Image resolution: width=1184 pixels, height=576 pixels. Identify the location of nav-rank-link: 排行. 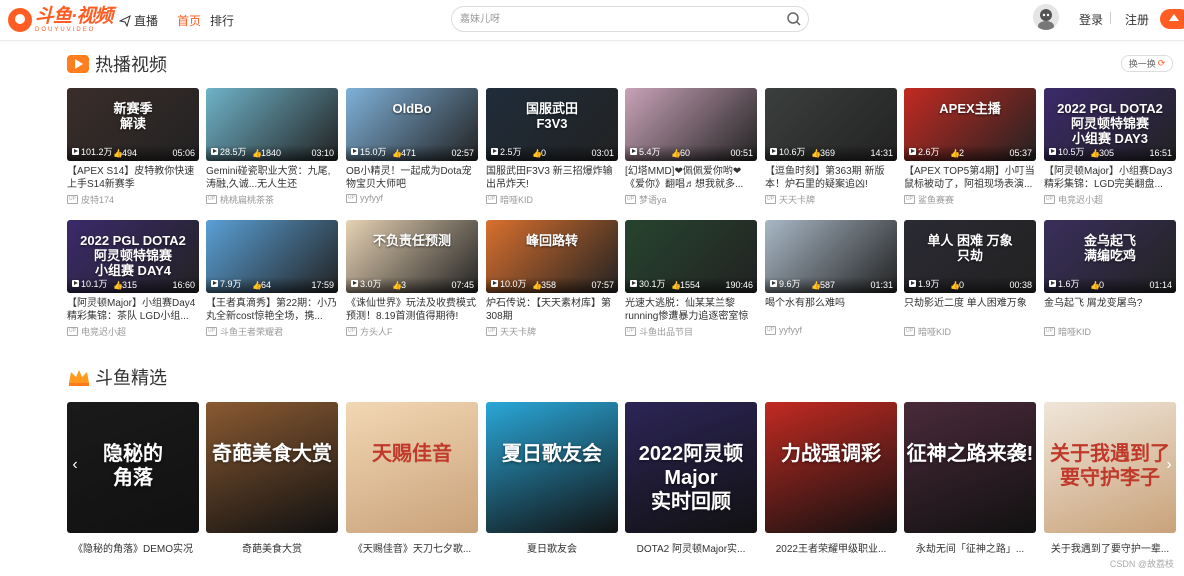
(222, 20).